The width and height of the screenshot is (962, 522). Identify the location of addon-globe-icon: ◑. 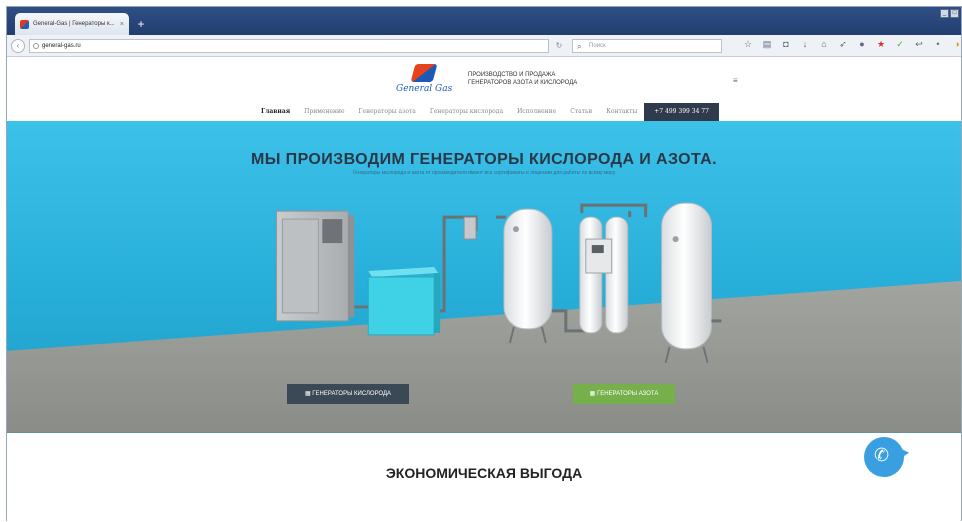
(957, 44).